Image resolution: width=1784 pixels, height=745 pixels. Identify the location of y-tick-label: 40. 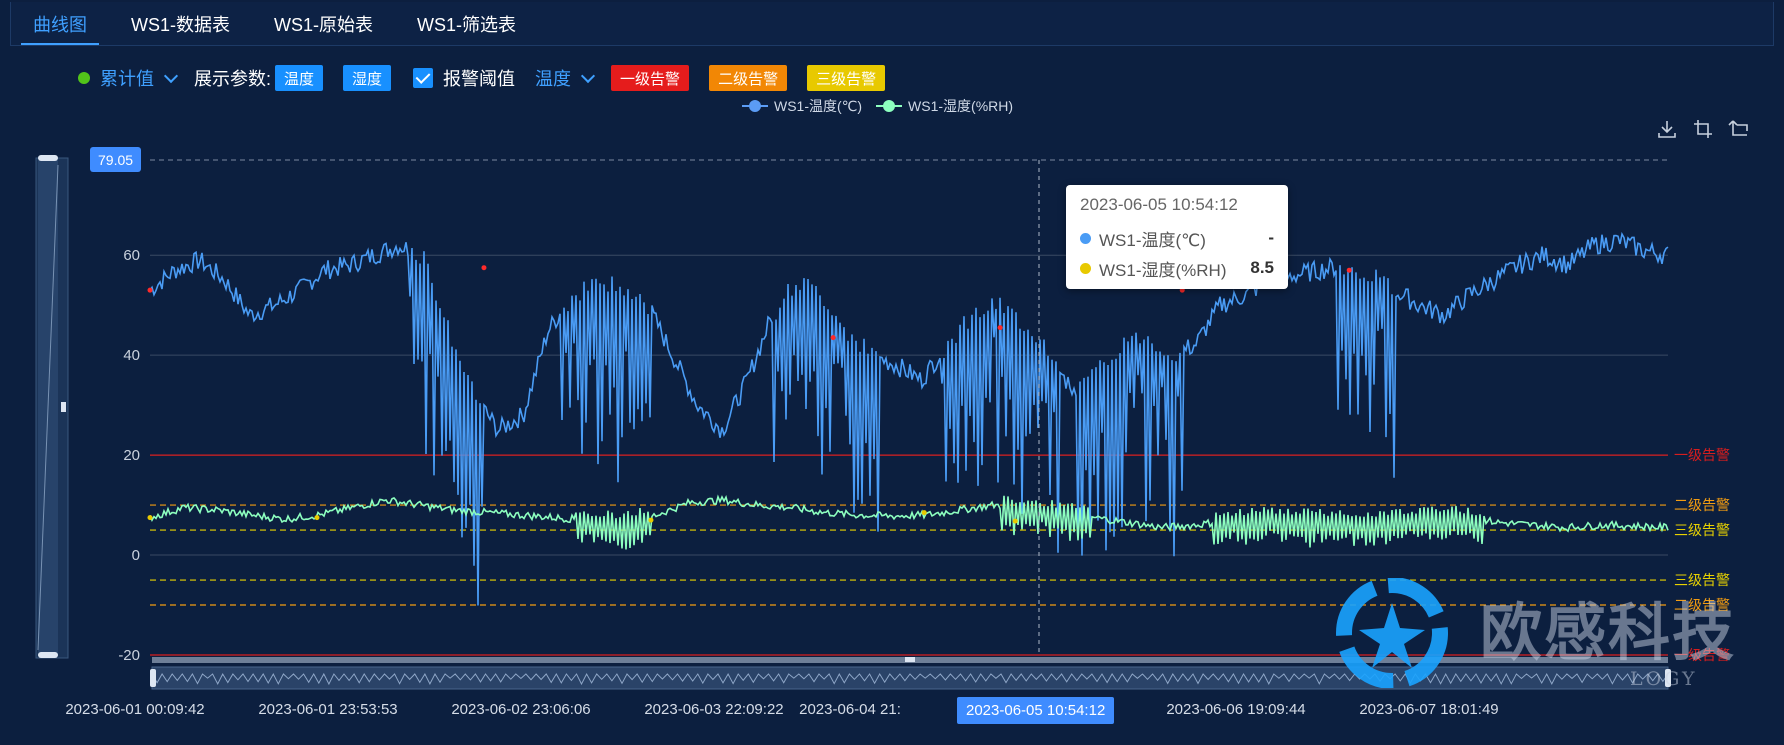
(131, 355).